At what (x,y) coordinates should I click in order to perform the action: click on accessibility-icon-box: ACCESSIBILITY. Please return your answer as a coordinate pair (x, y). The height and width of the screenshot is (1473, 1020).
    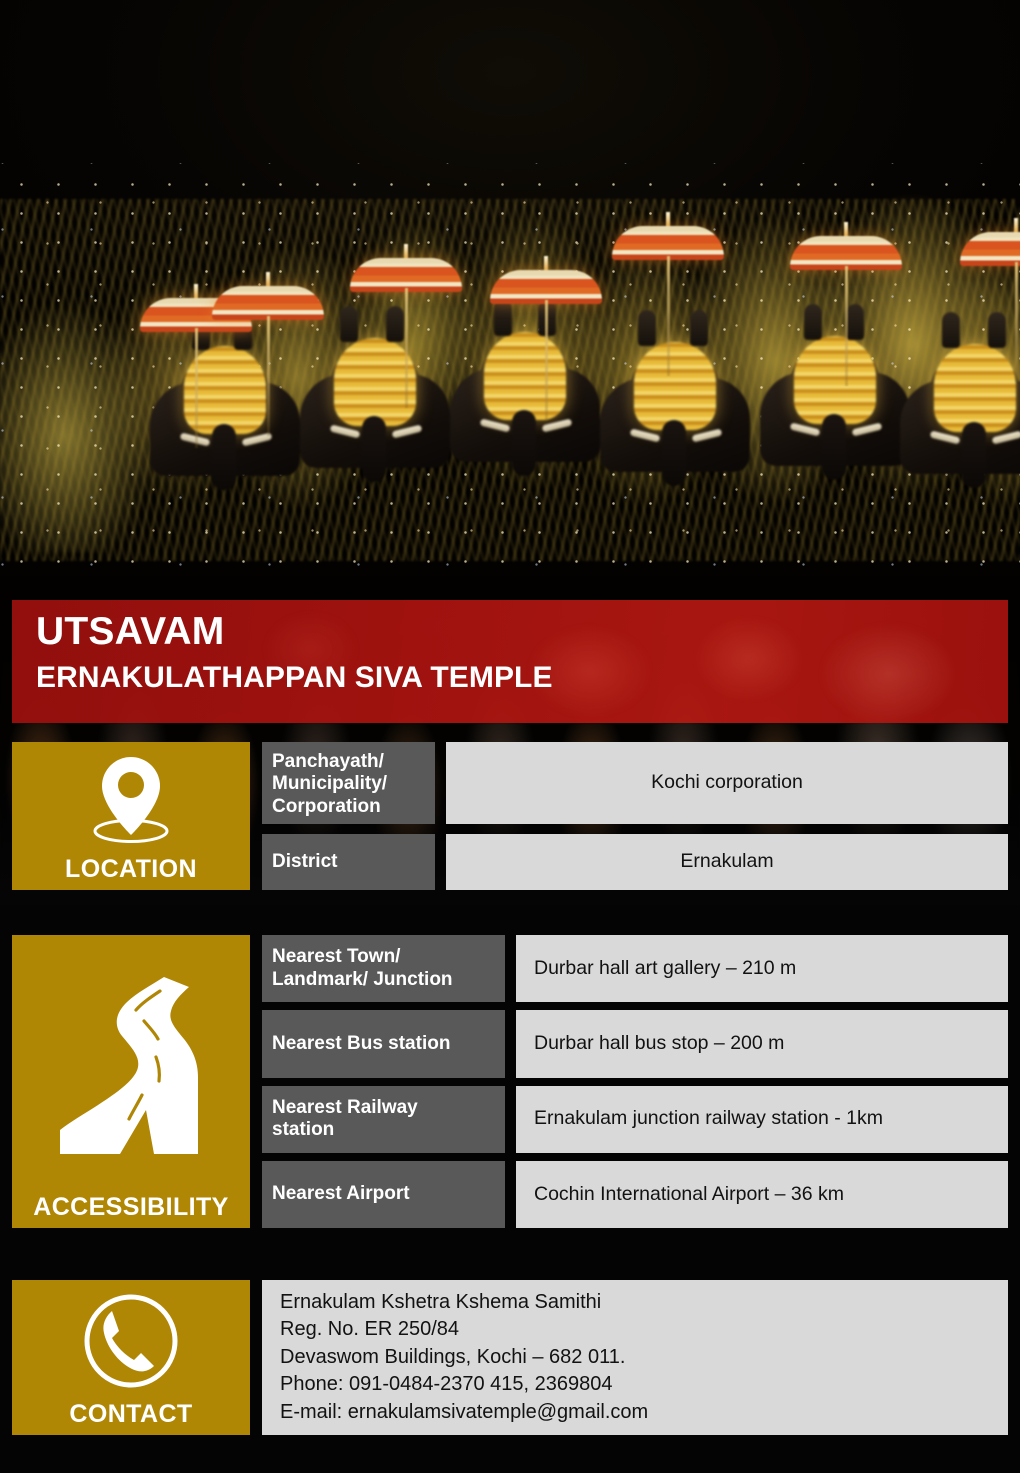
    Looking at the image, I should click on (131, 1081).